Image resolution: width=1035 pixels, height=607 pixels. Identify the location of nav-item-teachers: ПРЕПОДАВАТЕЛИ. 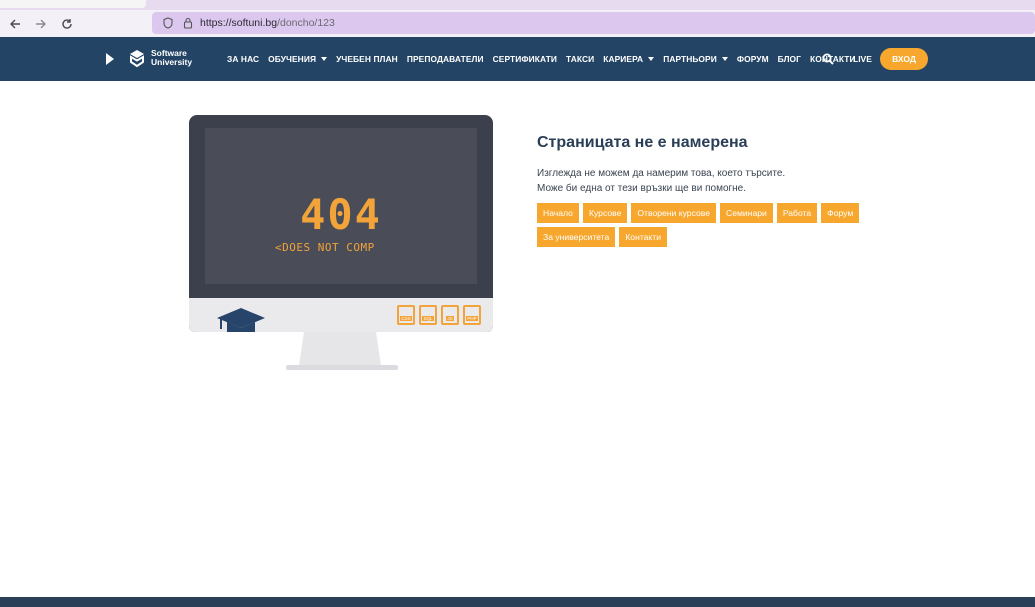
(445, 59).